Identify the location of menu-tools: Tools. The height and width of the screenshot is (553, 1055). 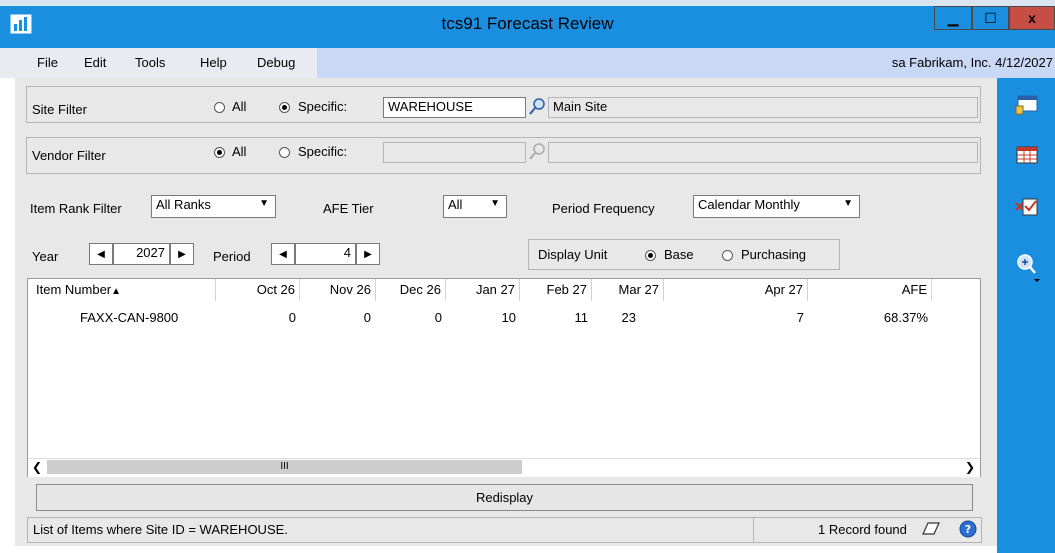
(150, 62).